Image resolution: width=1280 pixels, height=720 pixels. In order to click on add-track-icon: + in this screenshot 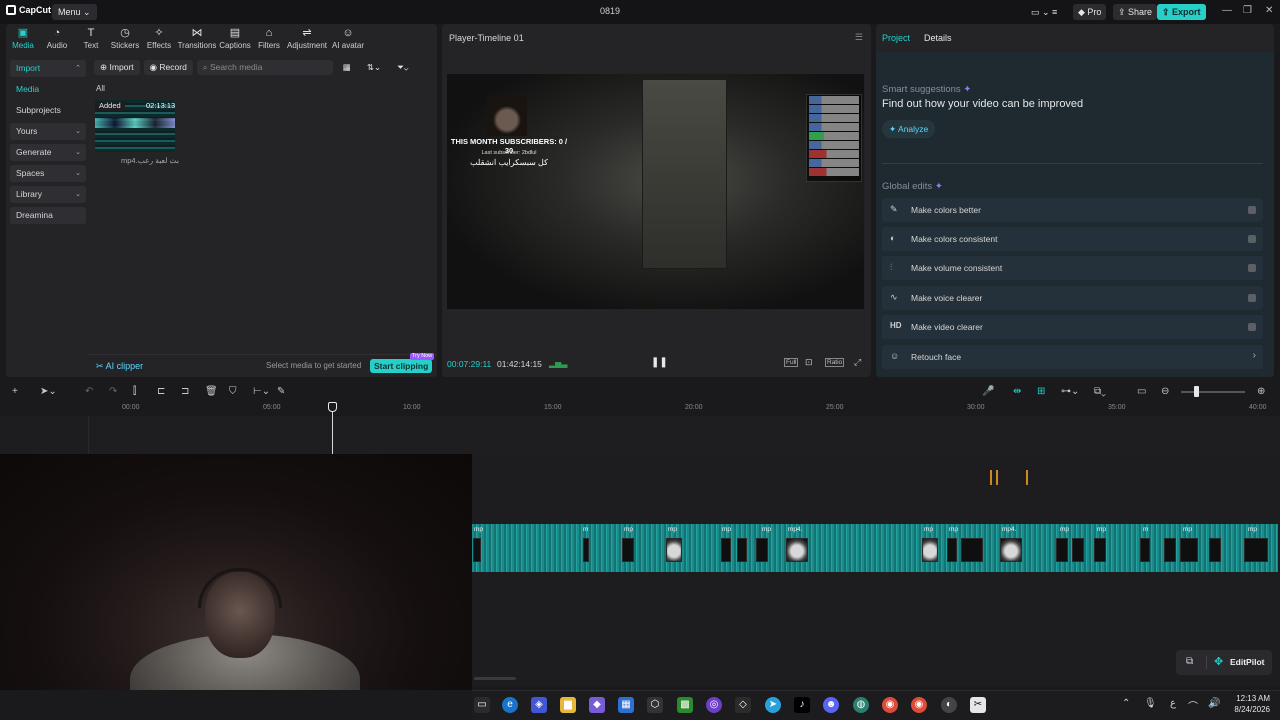, I will do `click(15, 391)`.